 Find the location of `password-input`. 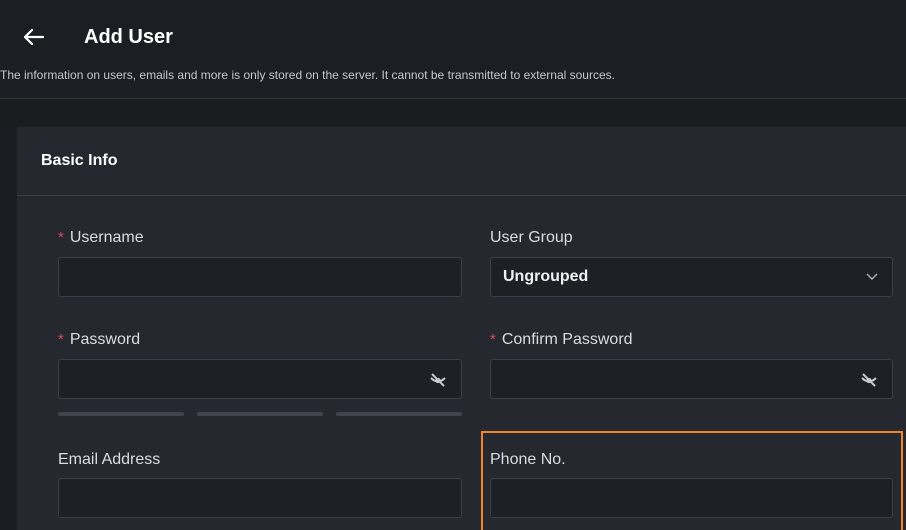

password-input is located at coordinates (260, 379).